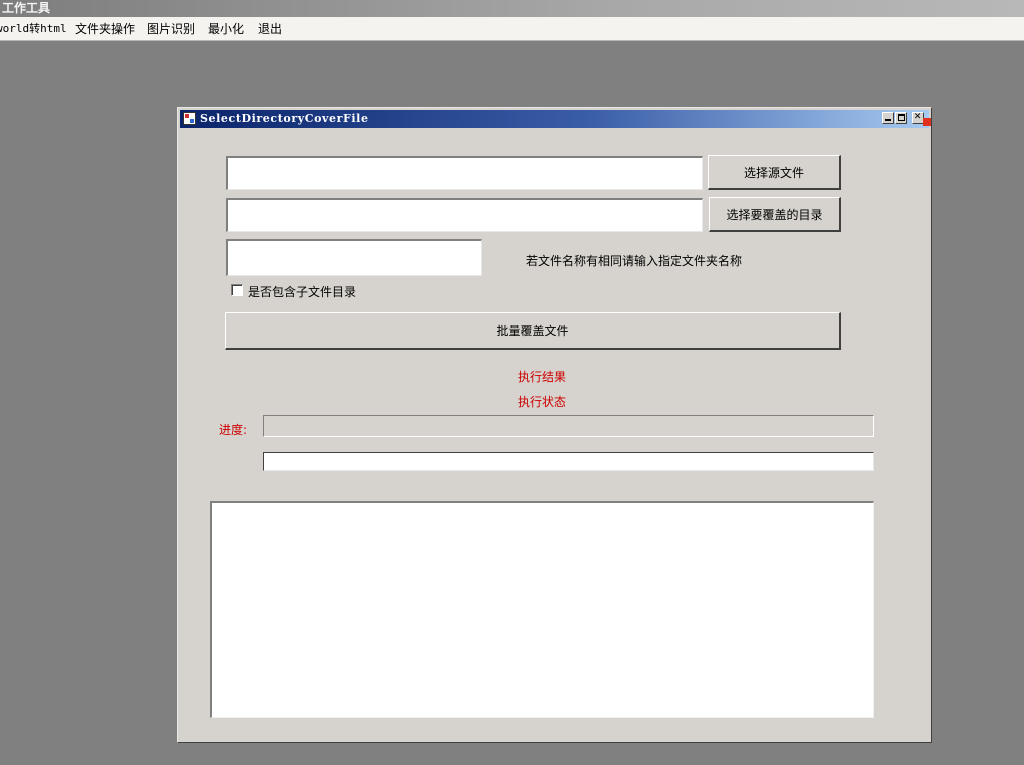  What do you see at coordinates (354, 257) in the screenshot?
I see `folder-name-input` at bounding box center [354, 257].